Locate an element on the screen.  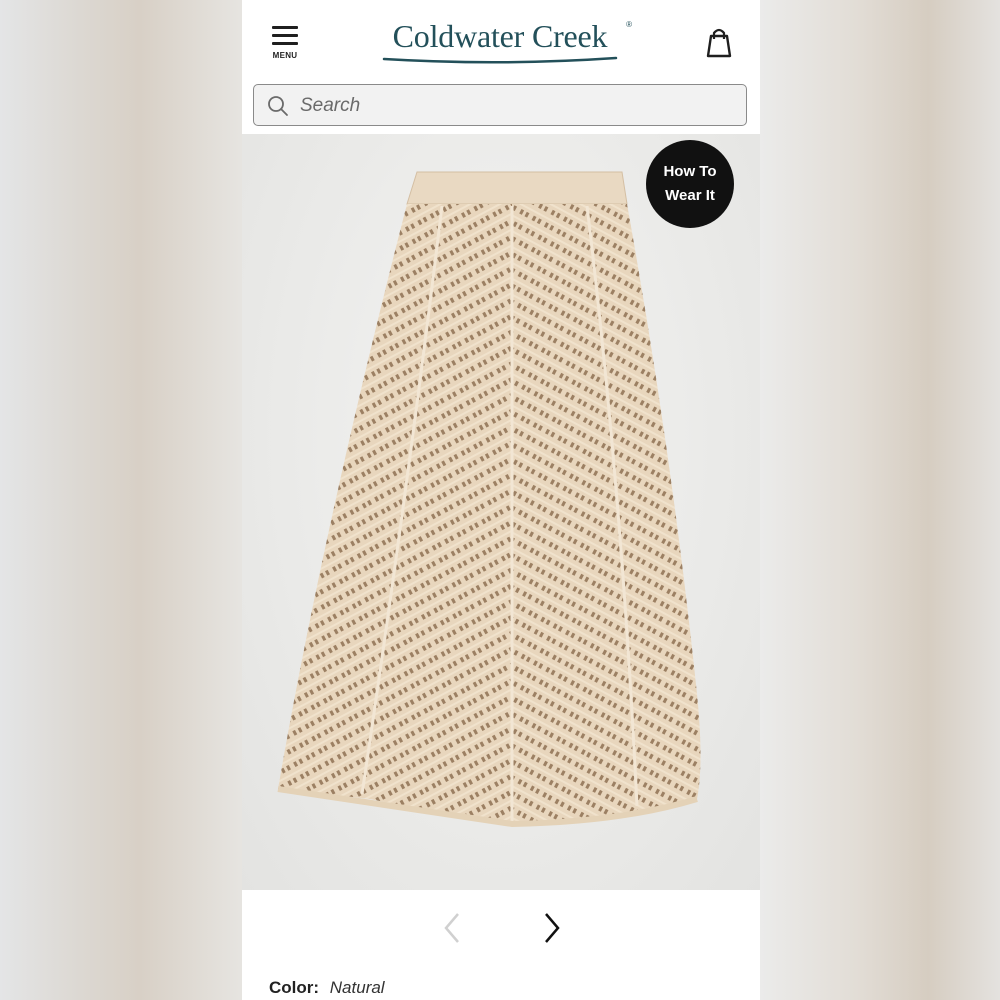
color-value: Natural is located at coordinates (357, 987).